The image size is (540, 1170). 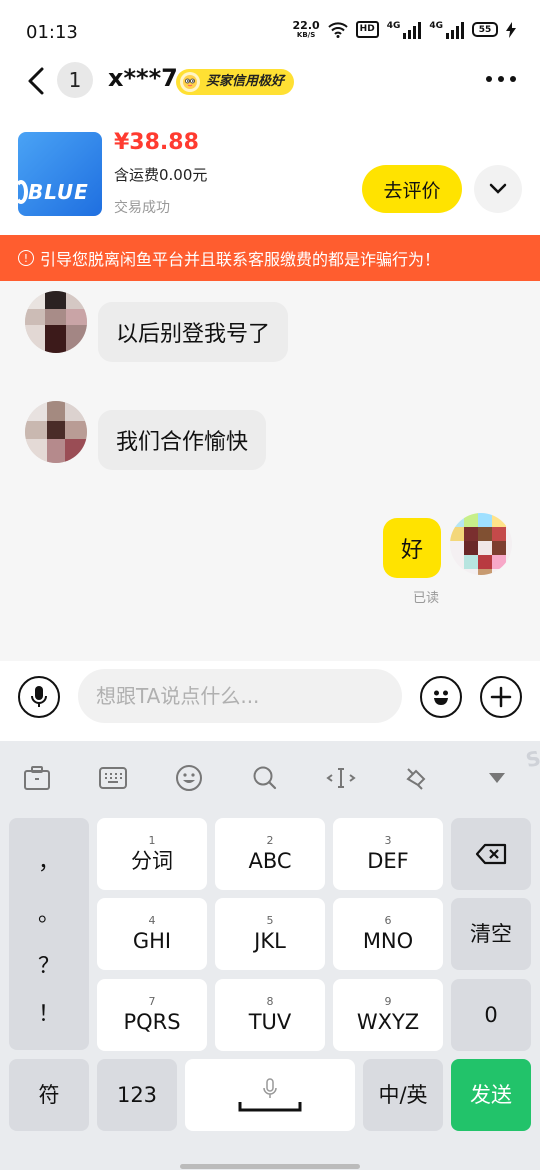 I want to click on my-message-bubble: 好, so click(x=412, y=548).